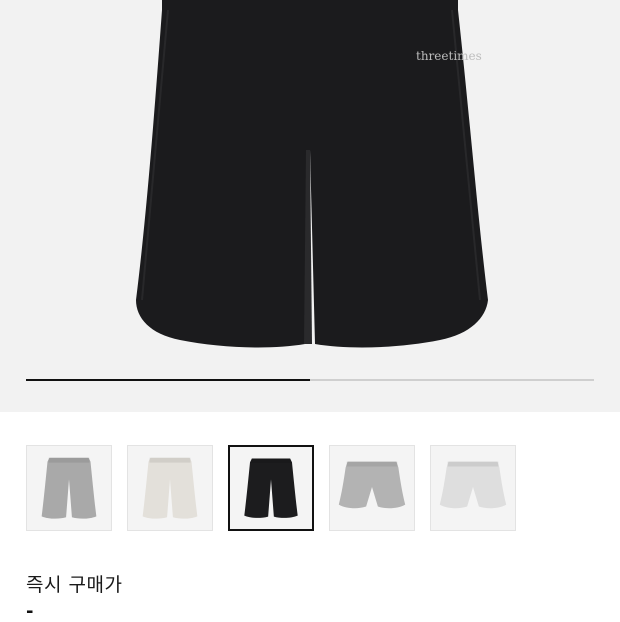 Image resolution: width=620 pixels, height=622 pixels. What do you see at coordinates (449, 56) in the screenshot?
I see `brand-print: threetimes` at bounding box center [449, 56].